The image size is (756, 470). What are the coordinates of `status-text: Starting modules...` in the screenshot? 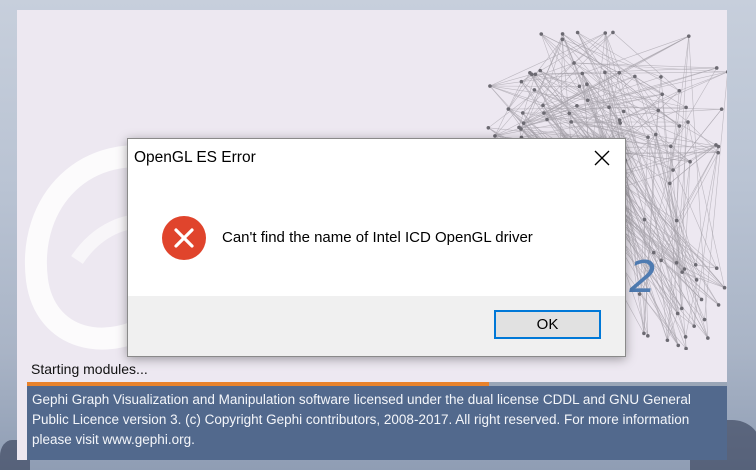 It's located at (89, 369).